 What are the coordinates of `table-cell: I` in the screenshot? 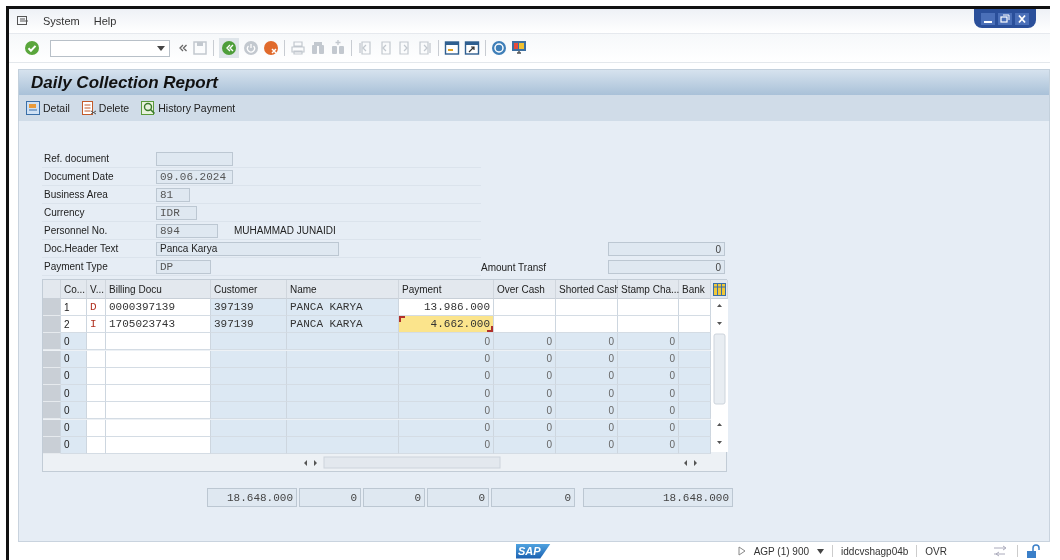 It's located at (96, 325).